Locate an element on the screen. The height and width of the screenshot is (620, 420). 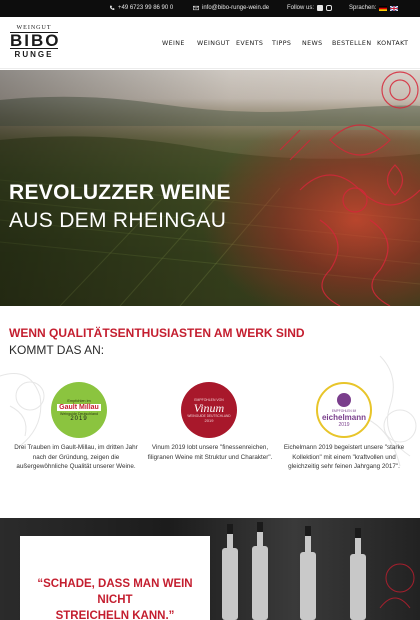
nav-item-bestellen: BESTELLEN is located at coordinates (351, 43).